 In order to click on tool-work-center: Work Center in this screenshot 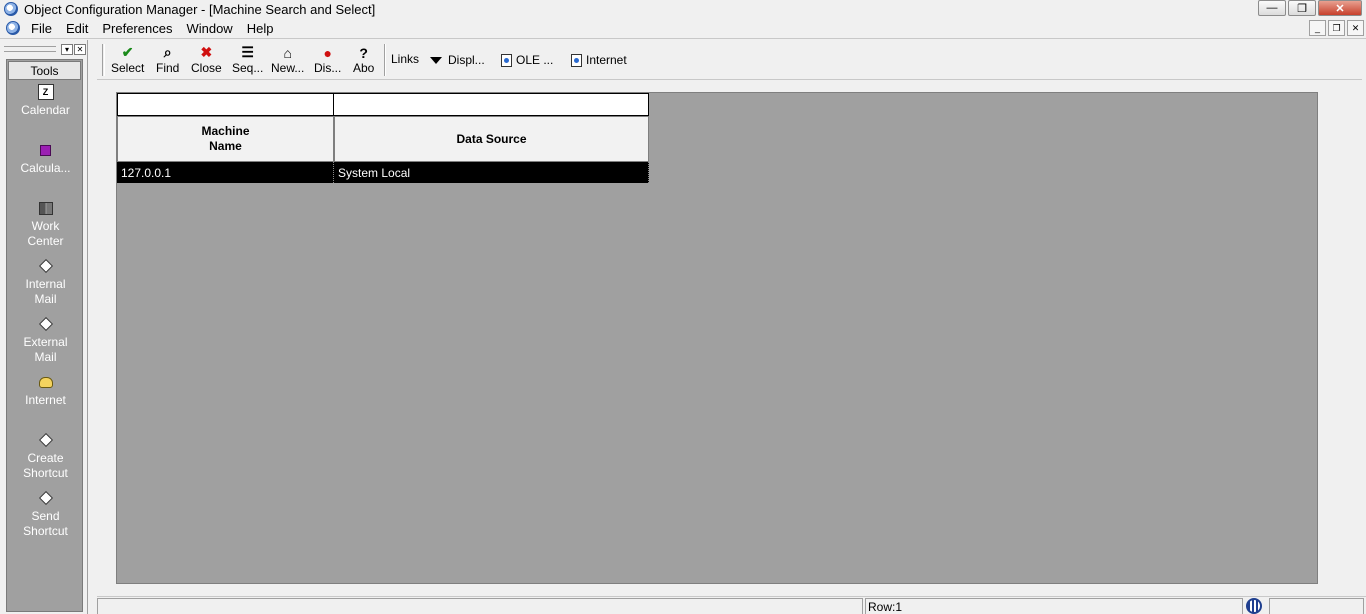, I will do `click(45, 224)`.